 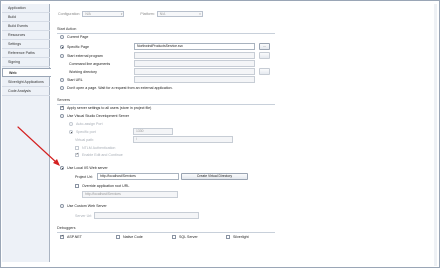 I want to click on command-line-input, so click(x=194, y=63).